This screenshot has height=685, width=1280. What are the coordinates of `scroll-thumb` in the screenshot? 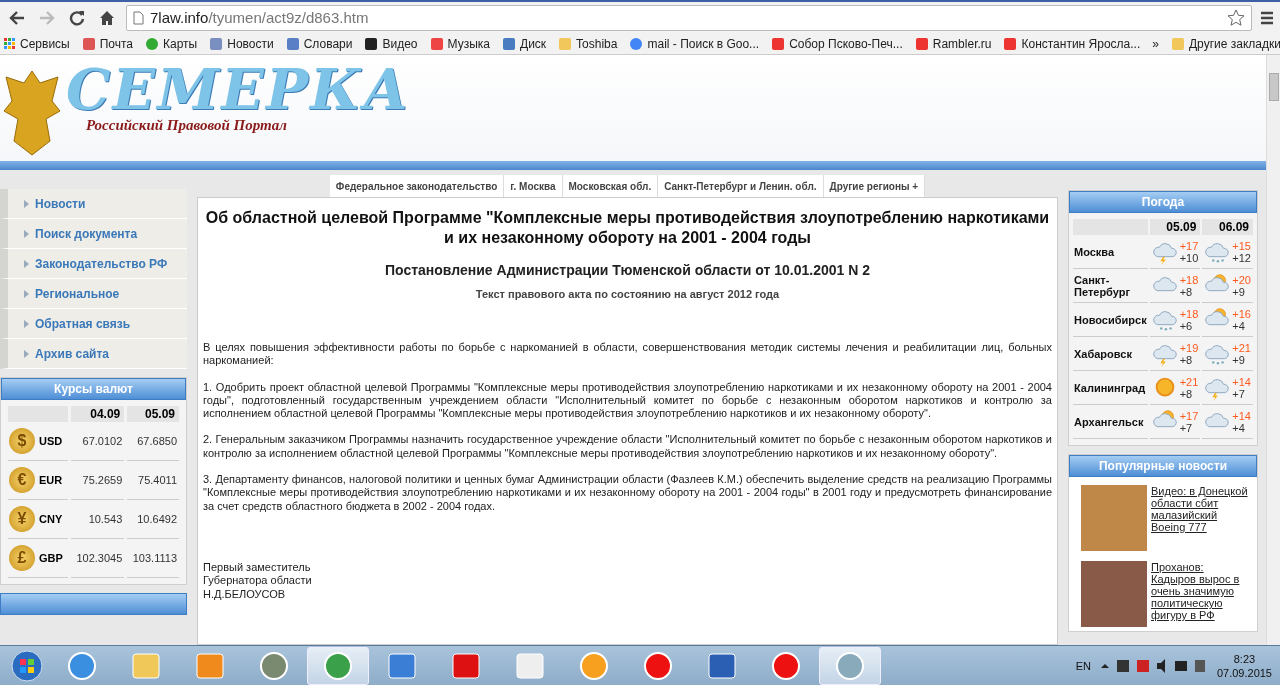 It's located at (1273, 87).